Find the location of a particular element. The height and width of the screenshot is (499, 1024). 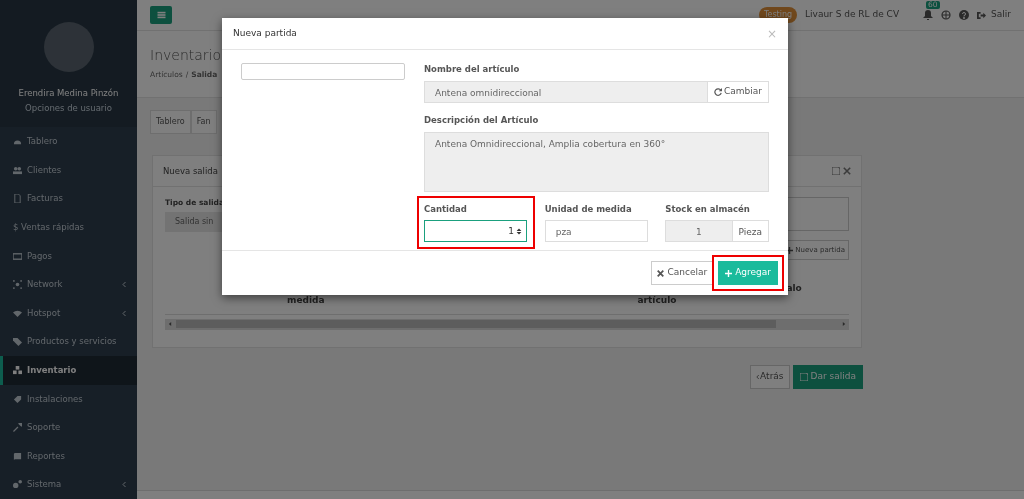

gears-icon is located at coordinates (17, 485).